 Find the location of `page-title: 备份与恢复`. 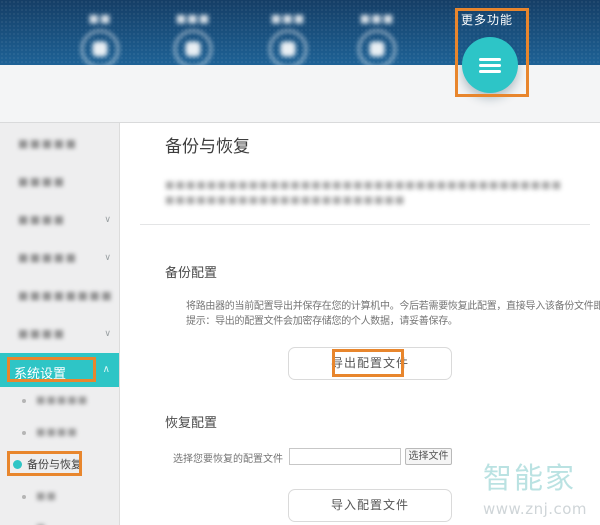

page-title: 备份与恢复 is located at coordinates (207, 147).